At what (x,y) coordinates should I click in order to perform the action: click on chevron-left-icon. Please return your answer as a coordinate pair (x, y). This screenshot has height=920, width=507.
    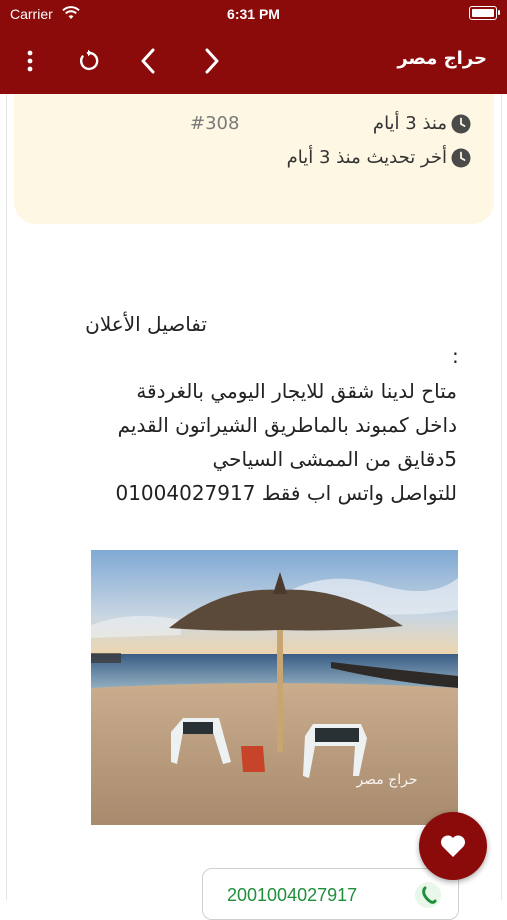
    Looking at the image, I should click on (148, 61).